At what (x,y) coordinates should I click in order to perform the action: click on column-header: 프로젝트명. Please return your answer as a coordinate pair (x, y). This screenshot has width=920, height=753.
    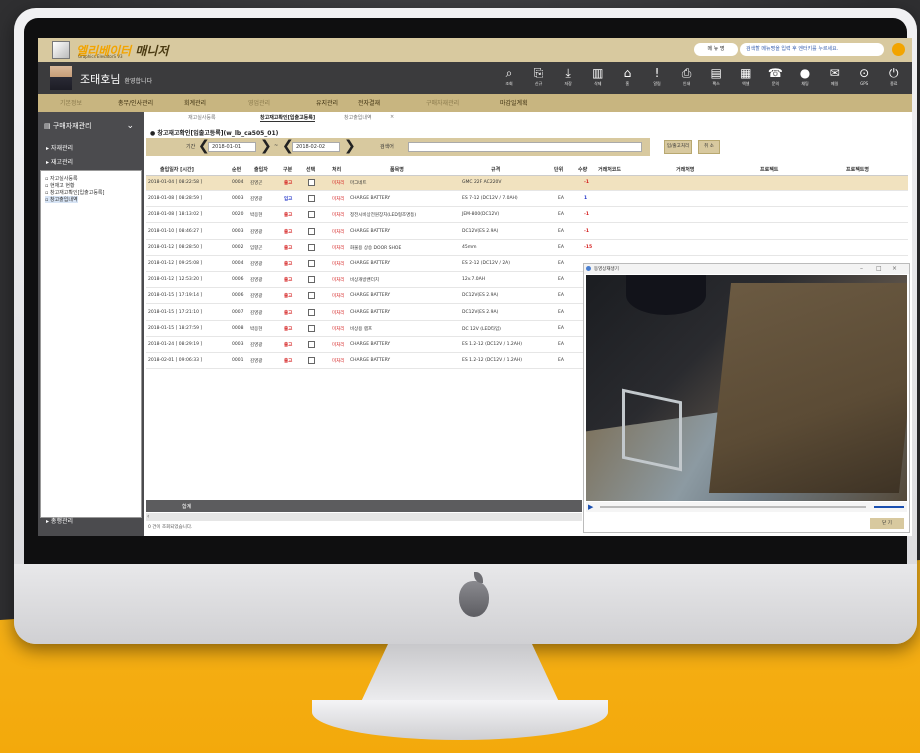
    Looking at the image, I should click on (857, 169).